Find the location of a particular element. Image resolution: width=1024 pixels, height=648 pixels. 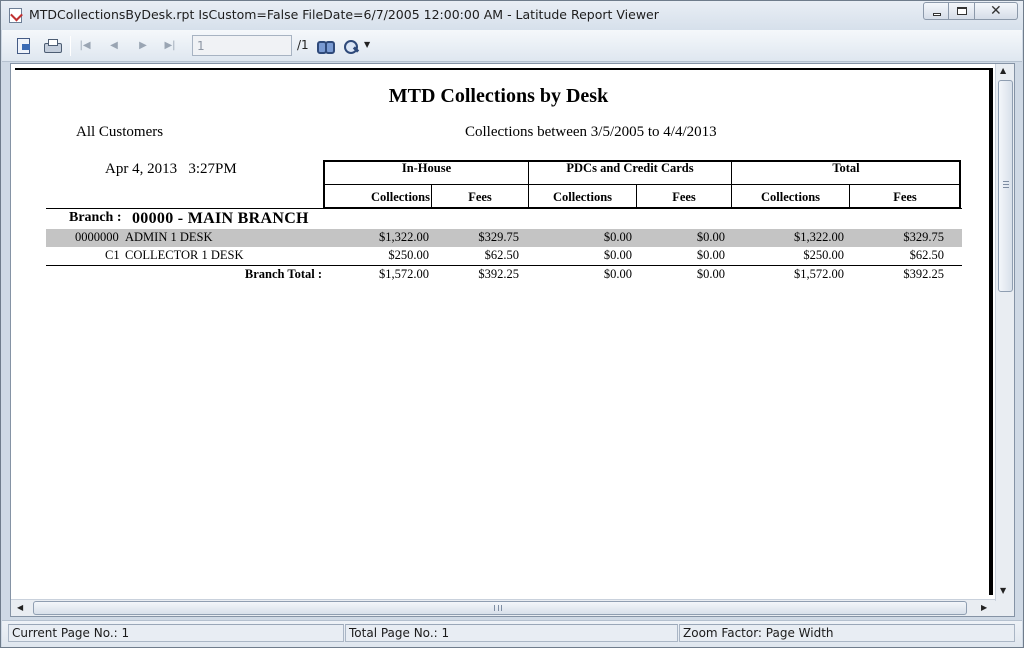

scroll-left-icon: ◀ is located at coordinates (20, 607).